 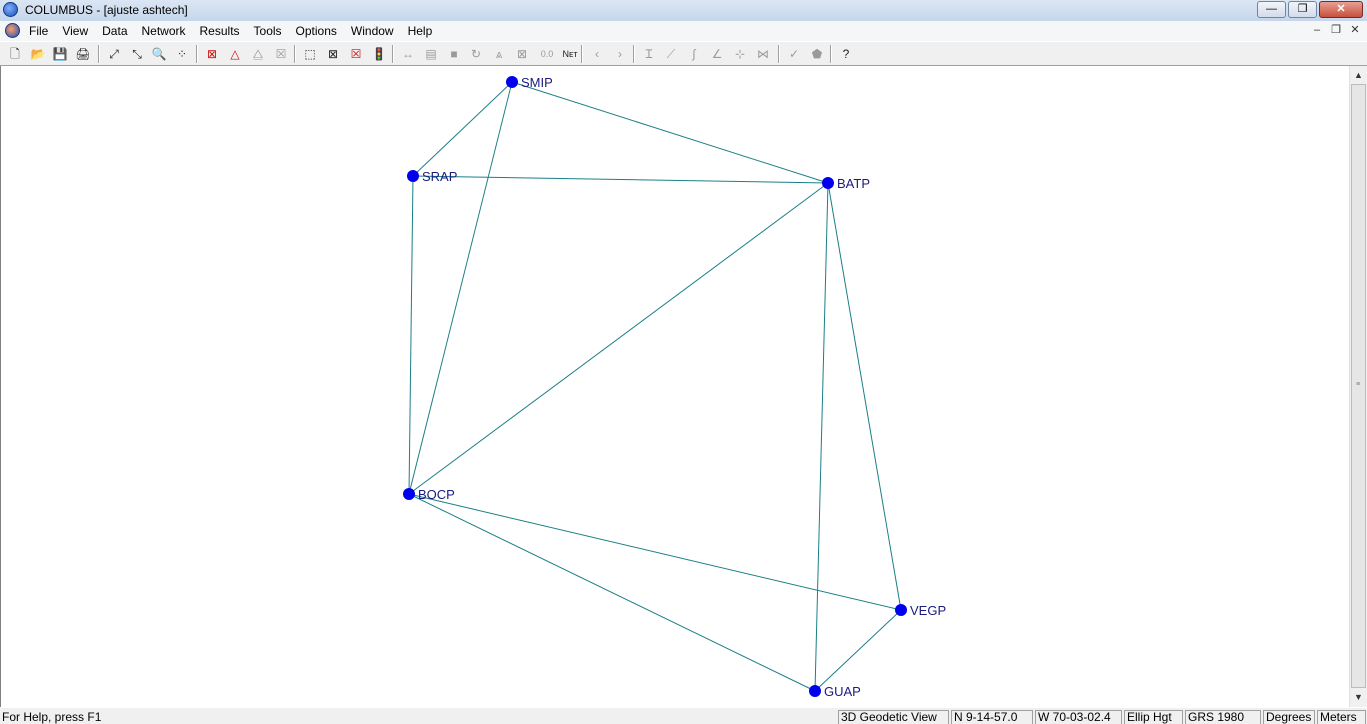 What do you see at coordinates (476, 54) in the screenshot?
I see `rotate-icon: ↻` at bounding box center [476, 54].